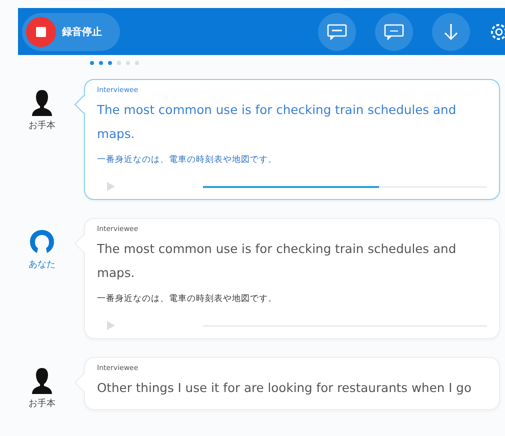 The height and width of the screenshot is (436, 505). I want to click on message-text: Other things I use it for are looking for restaurants when I go, so click(284, 388).